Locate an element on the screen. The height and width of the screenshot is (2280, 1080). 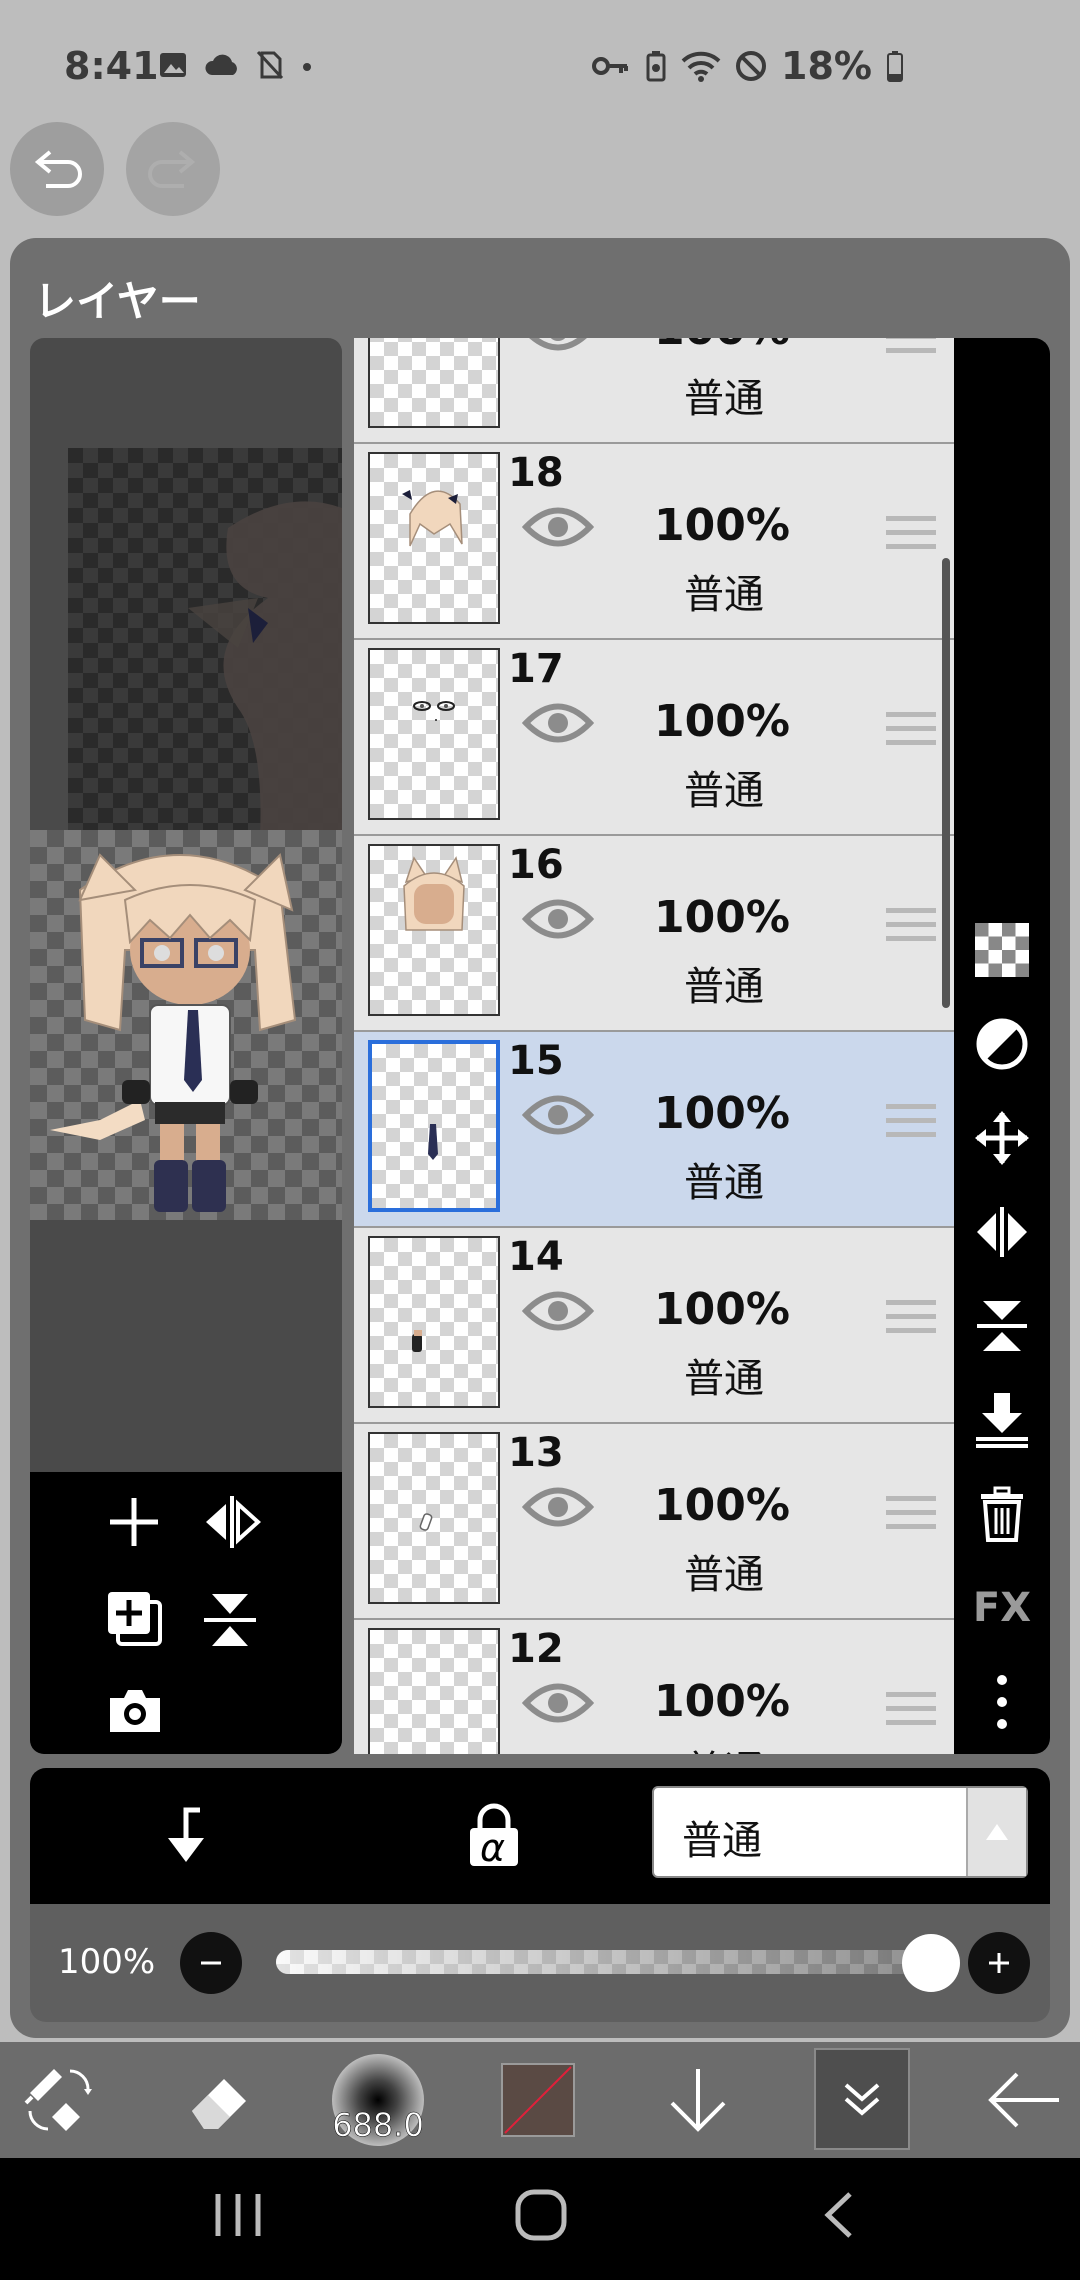
bottom-toolbar: 688.0 is located at coordinates (540, 2100).